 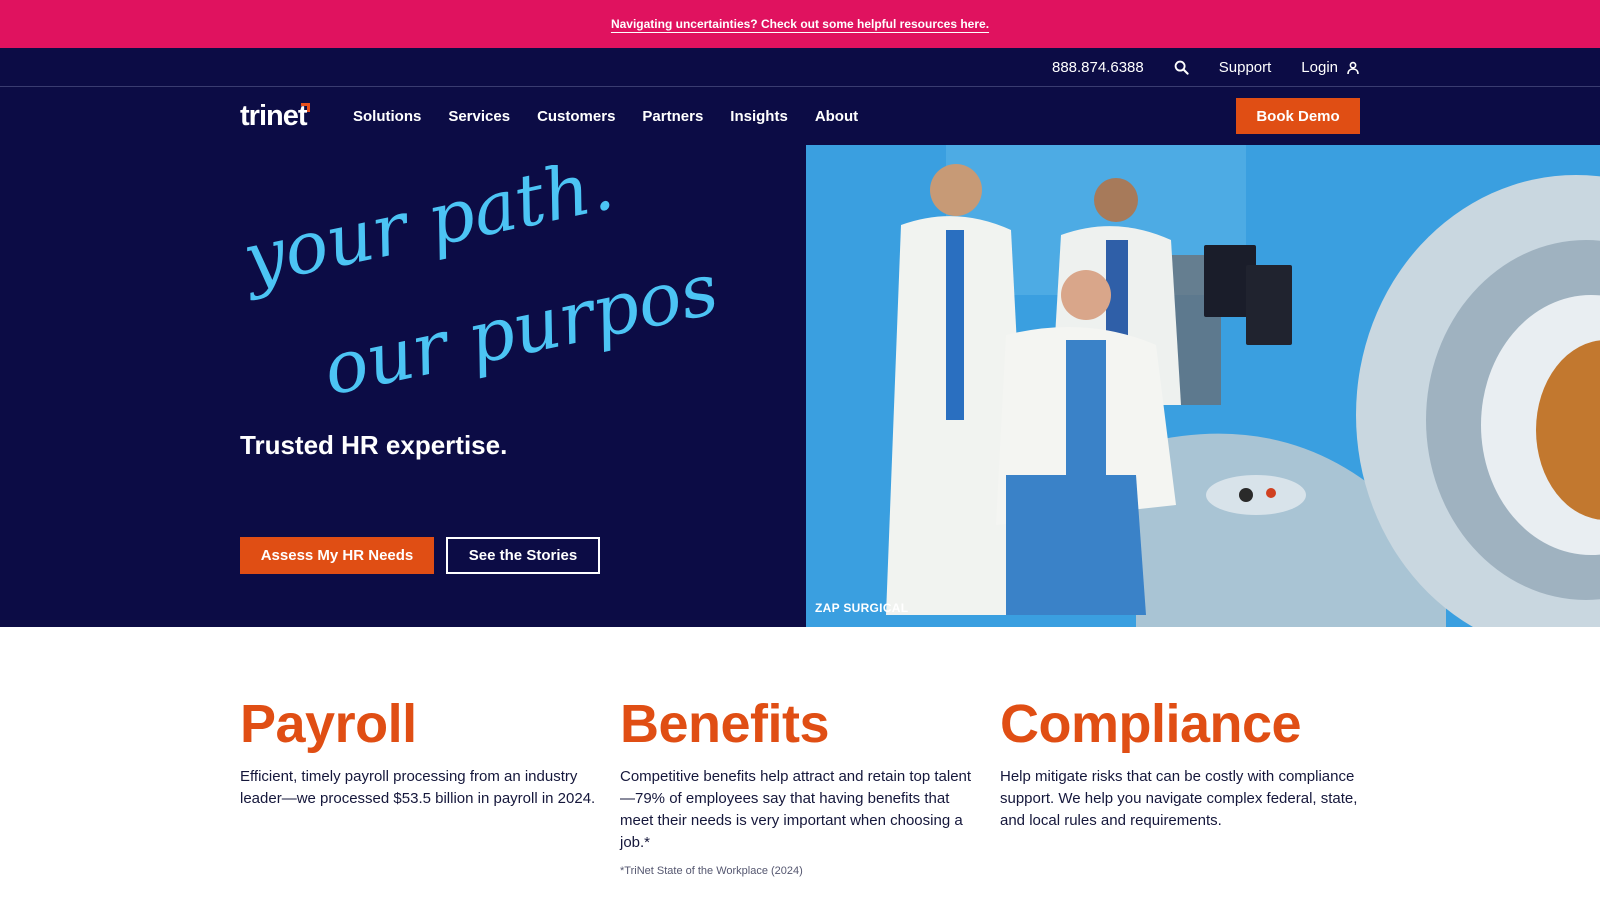 I want to click on nav-item-about: About, so click(x=836, y=116).